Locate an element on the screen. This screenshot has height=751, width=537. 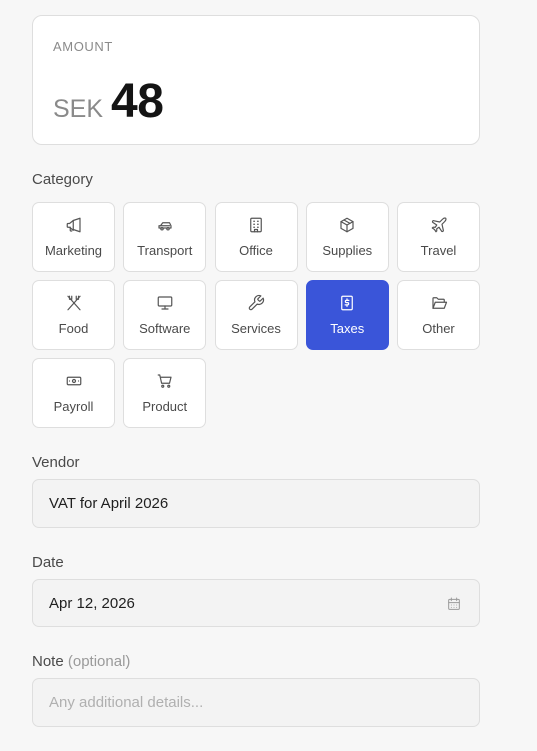
banknote-icon is located at coordinates (74, 381).